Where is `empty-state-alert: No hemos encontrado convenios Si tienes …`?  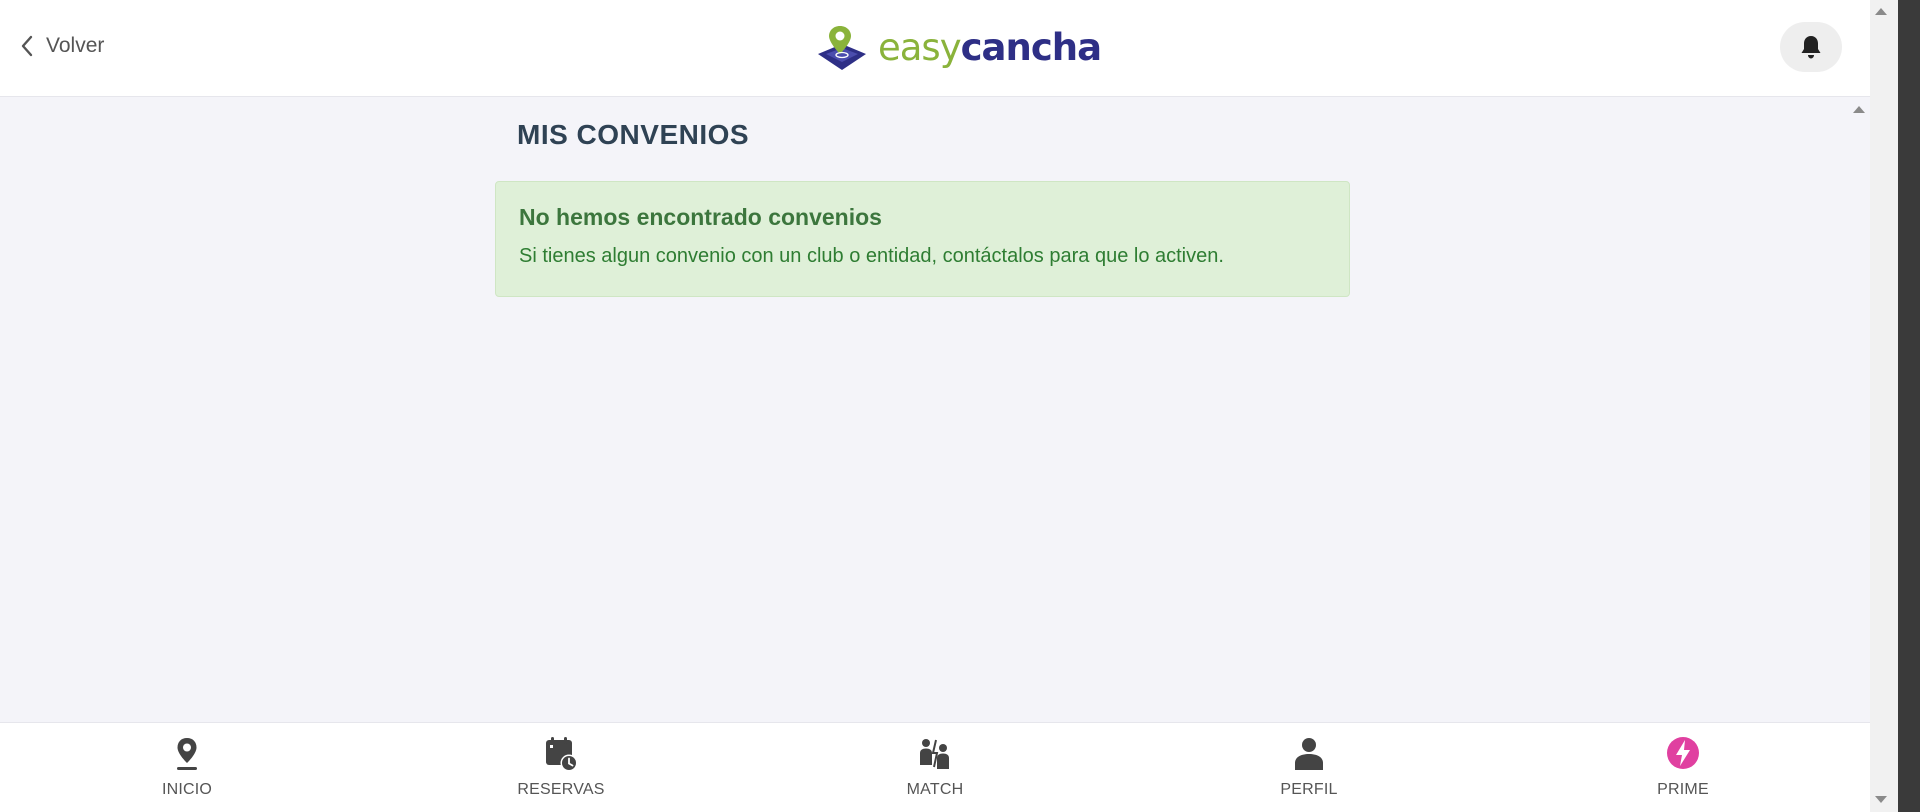
empty-state-alert: No hemos encontrado convenios Si tienes … is located at coordinates (922, 239).